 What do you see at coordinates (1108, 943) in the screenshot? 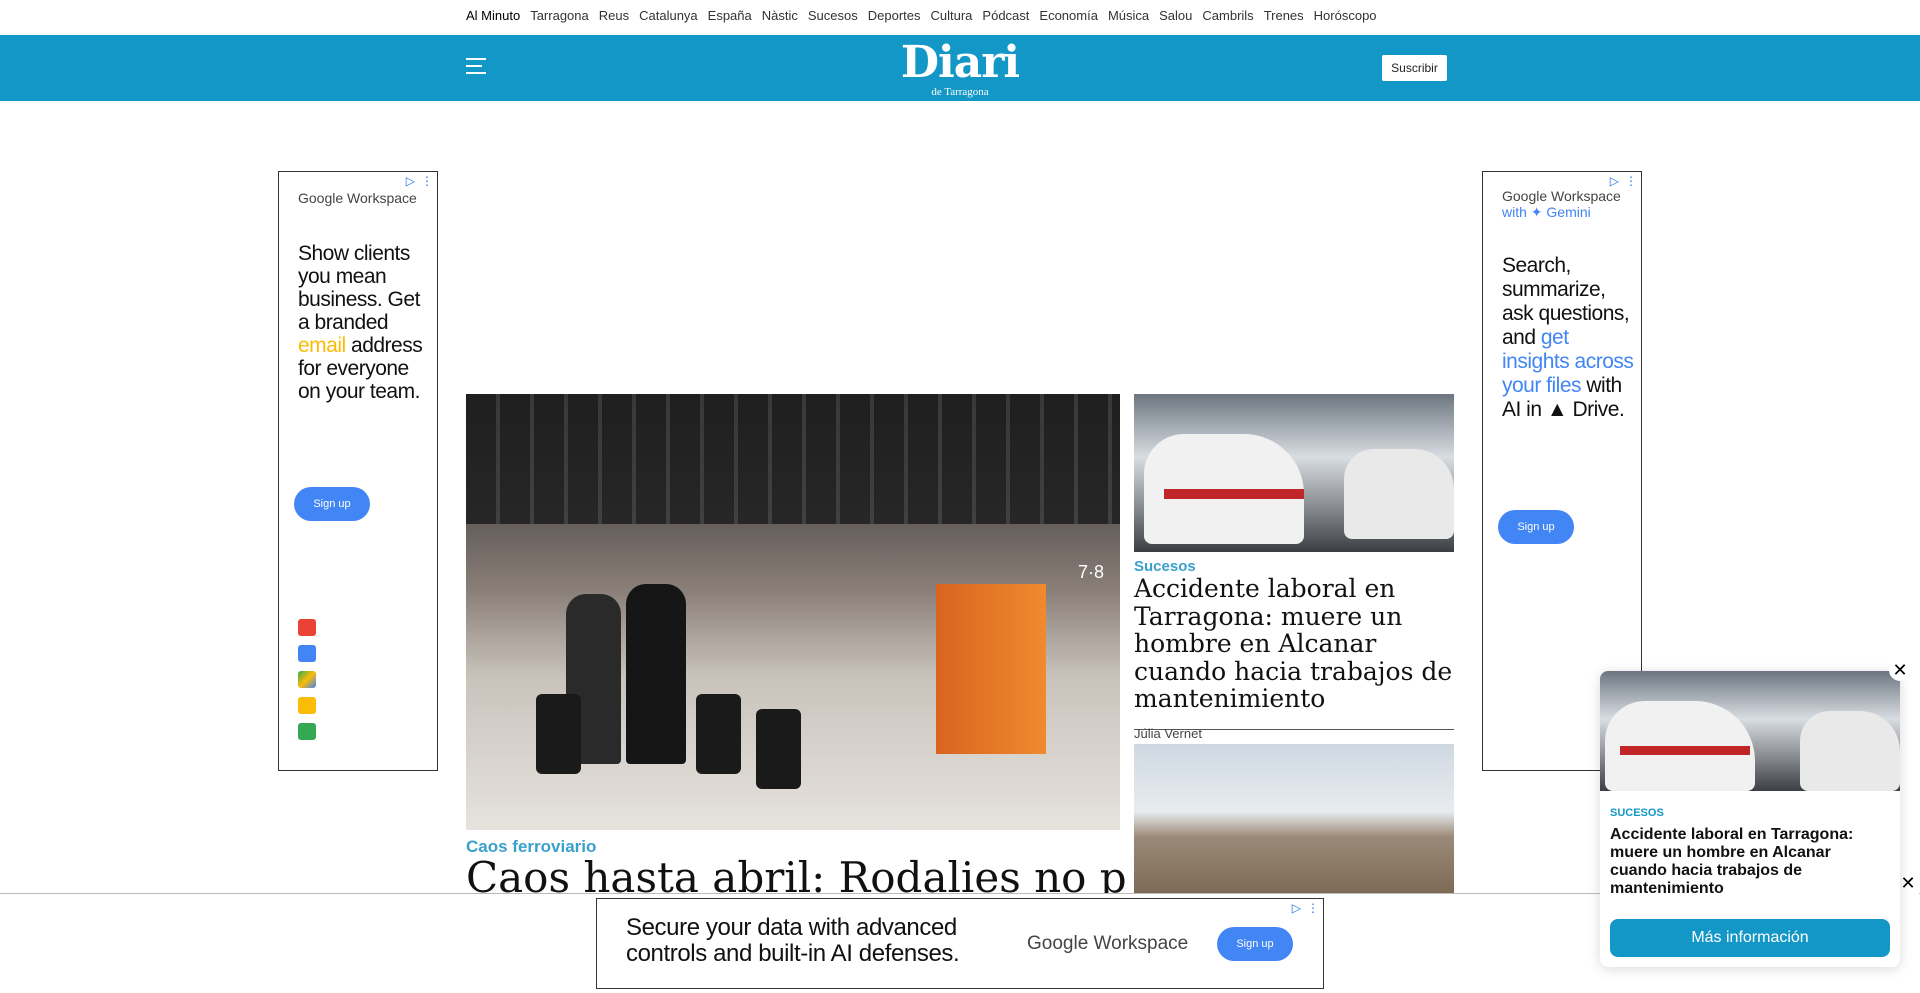
I see `banner-brand: Google Workspace` at bounding box center [1108, 943].